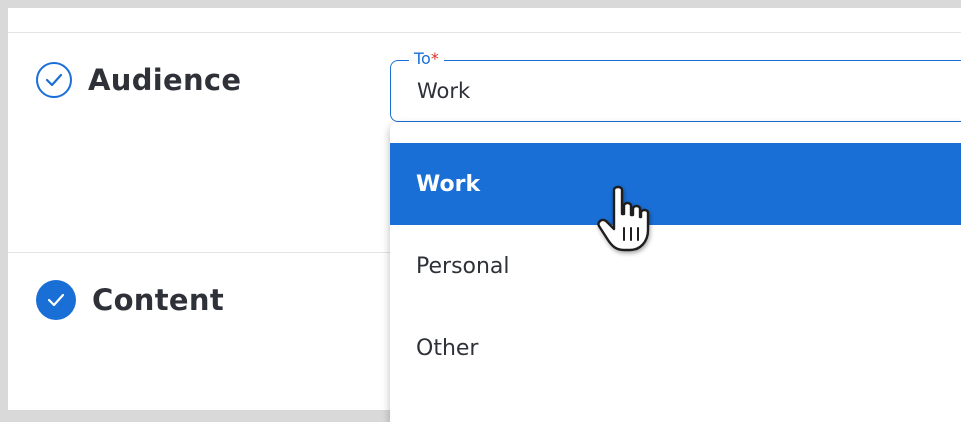 This screenshot has width=961, height=422. What do you see at coordinates (675, 85) in the screenshot?
I see `to-select-field: To* Work` at bounding box center [675, 85].